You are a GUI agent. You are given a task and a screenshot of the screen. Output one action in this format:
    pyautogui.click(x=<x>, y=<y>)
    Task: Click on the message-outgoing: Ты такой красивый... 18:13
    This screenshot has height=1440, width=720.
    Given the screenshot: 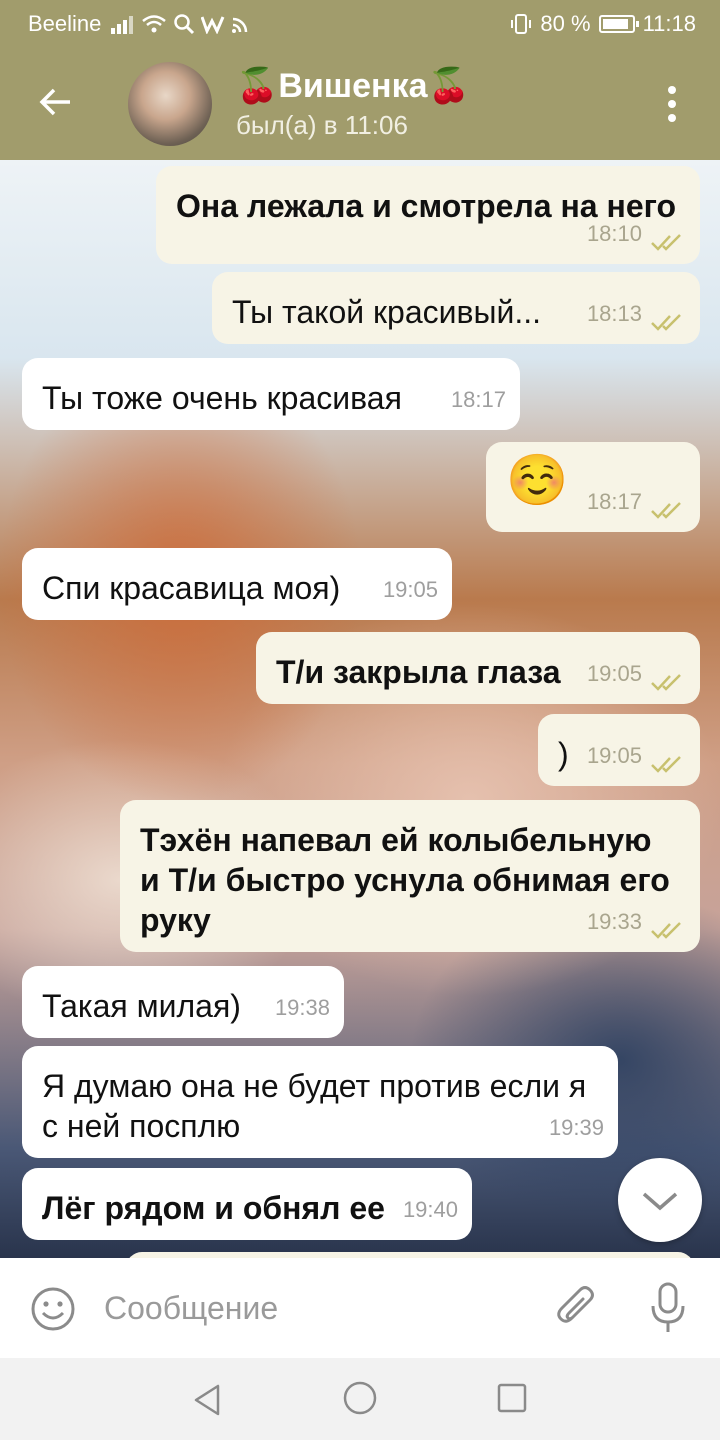 What is the action you would take?
    pyautogui.click(x=456, y=308)
    